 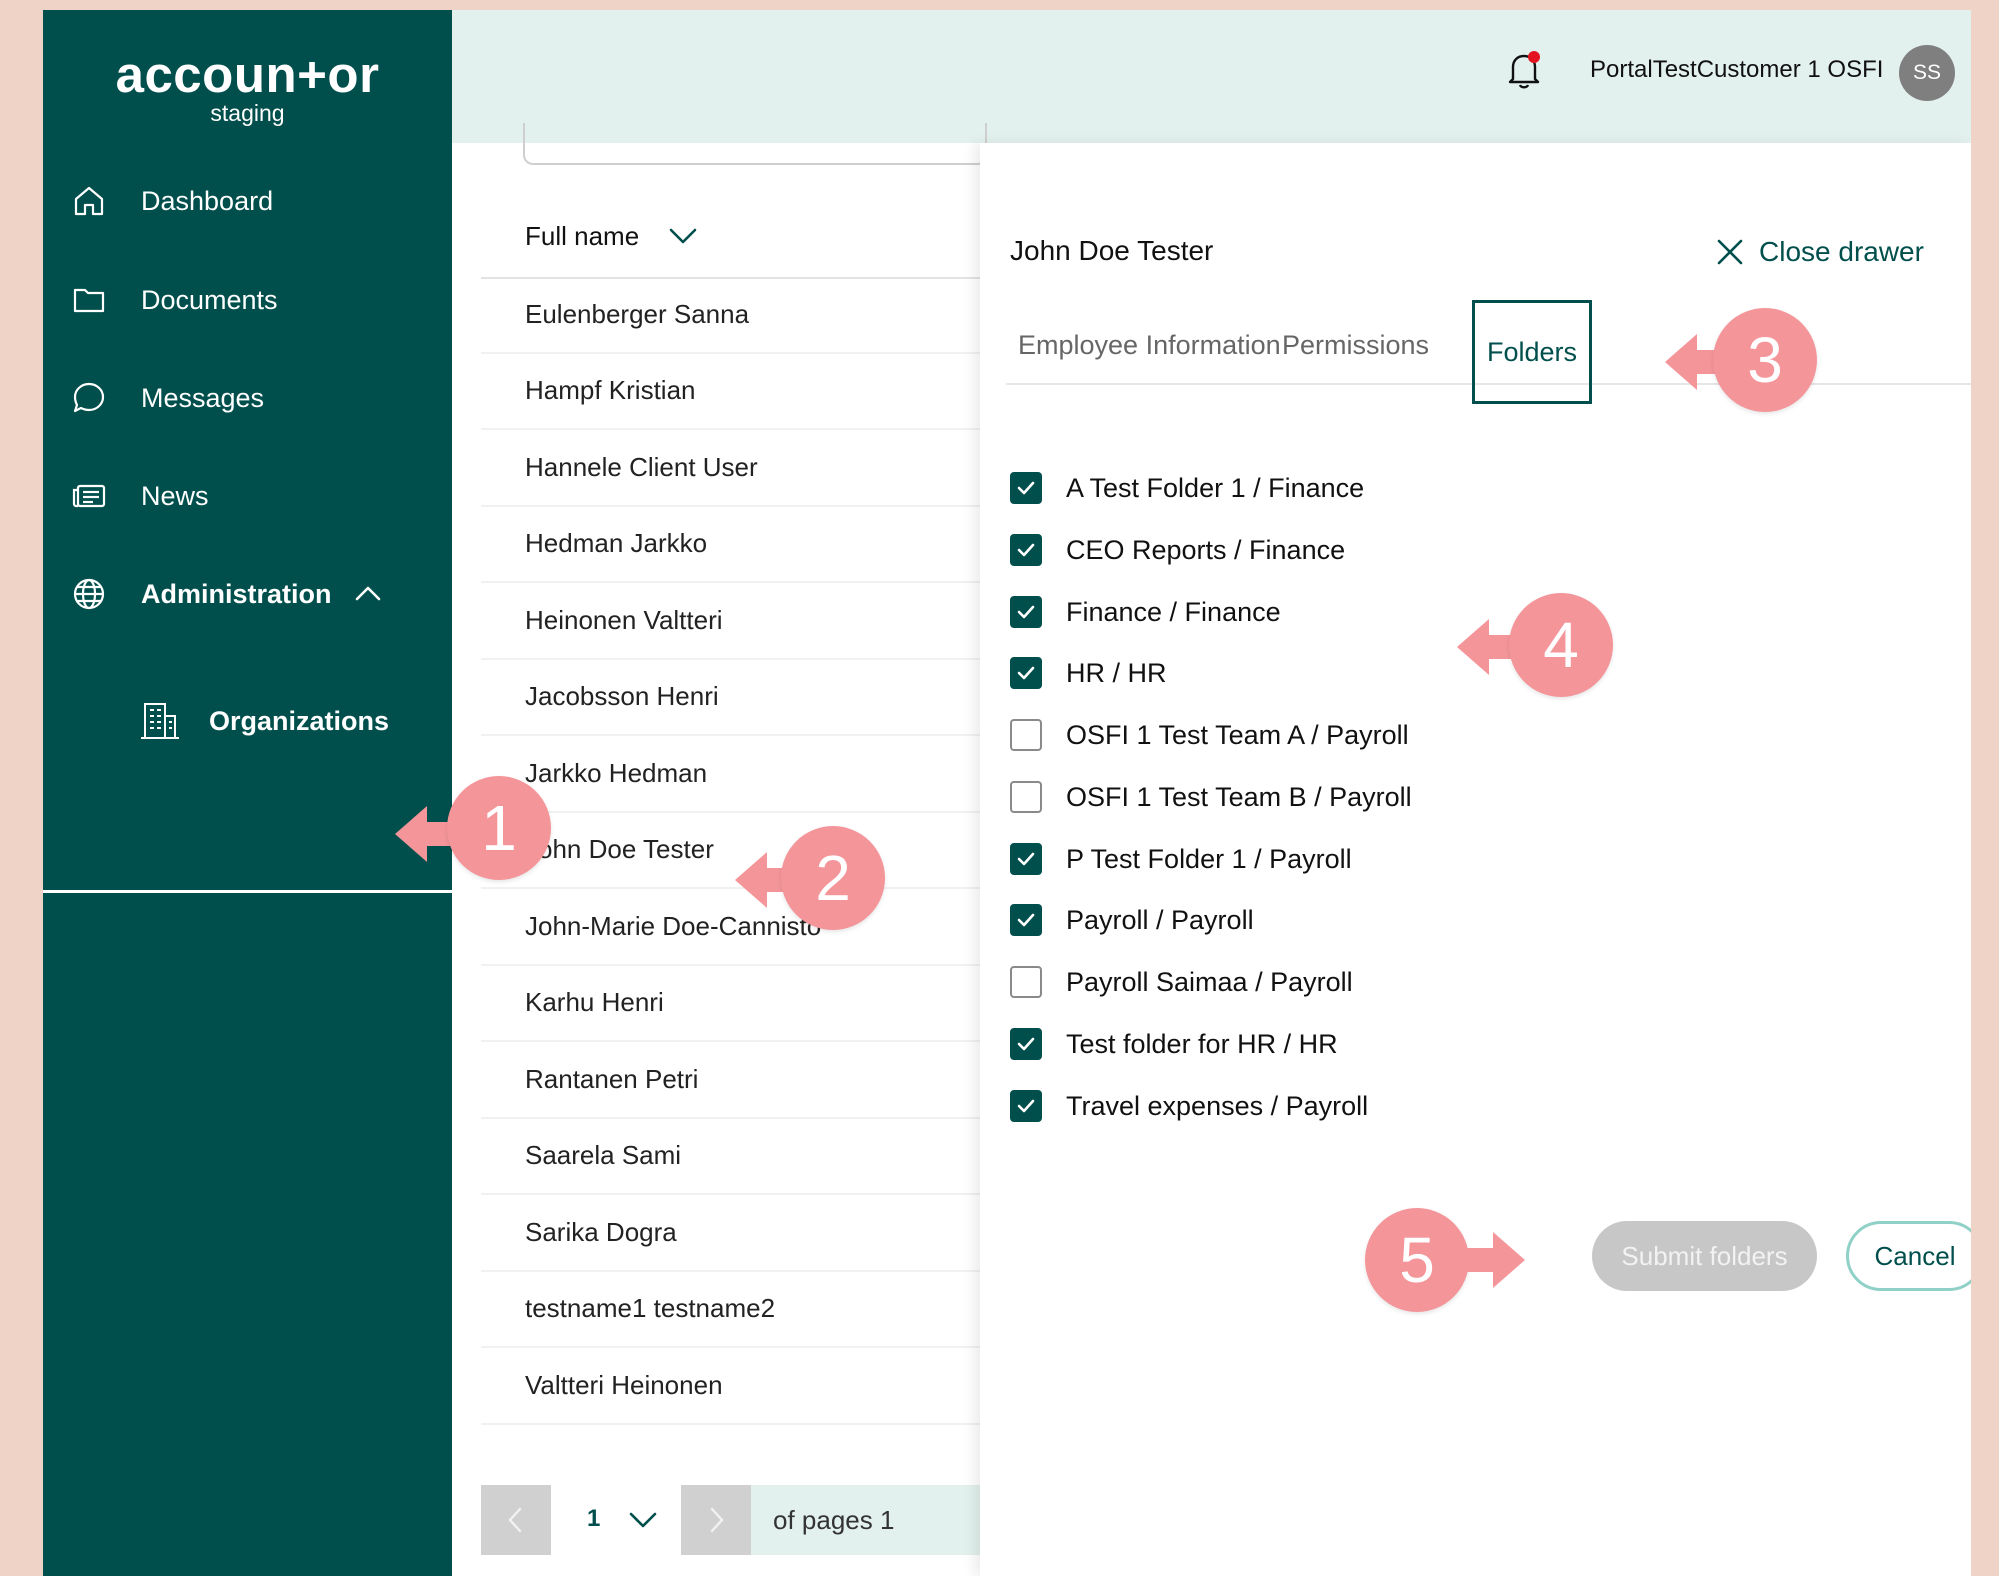 What do you see at coordinates (731, 698) in the screenshot?
I see `table-row: Jacobsson Henri` at bounding box center [731, 698].